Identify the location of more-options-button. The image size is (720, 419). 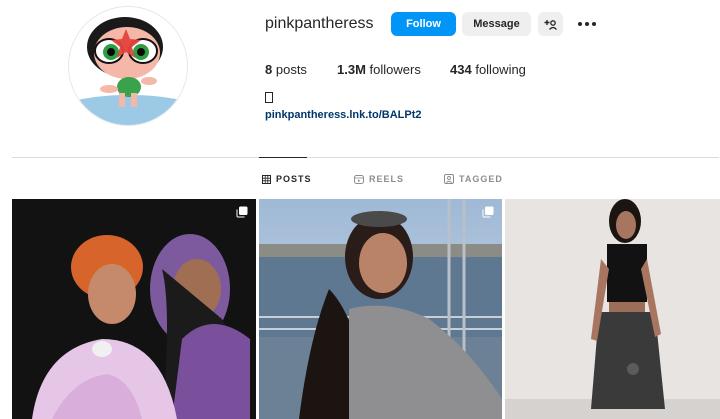
(587, 24).